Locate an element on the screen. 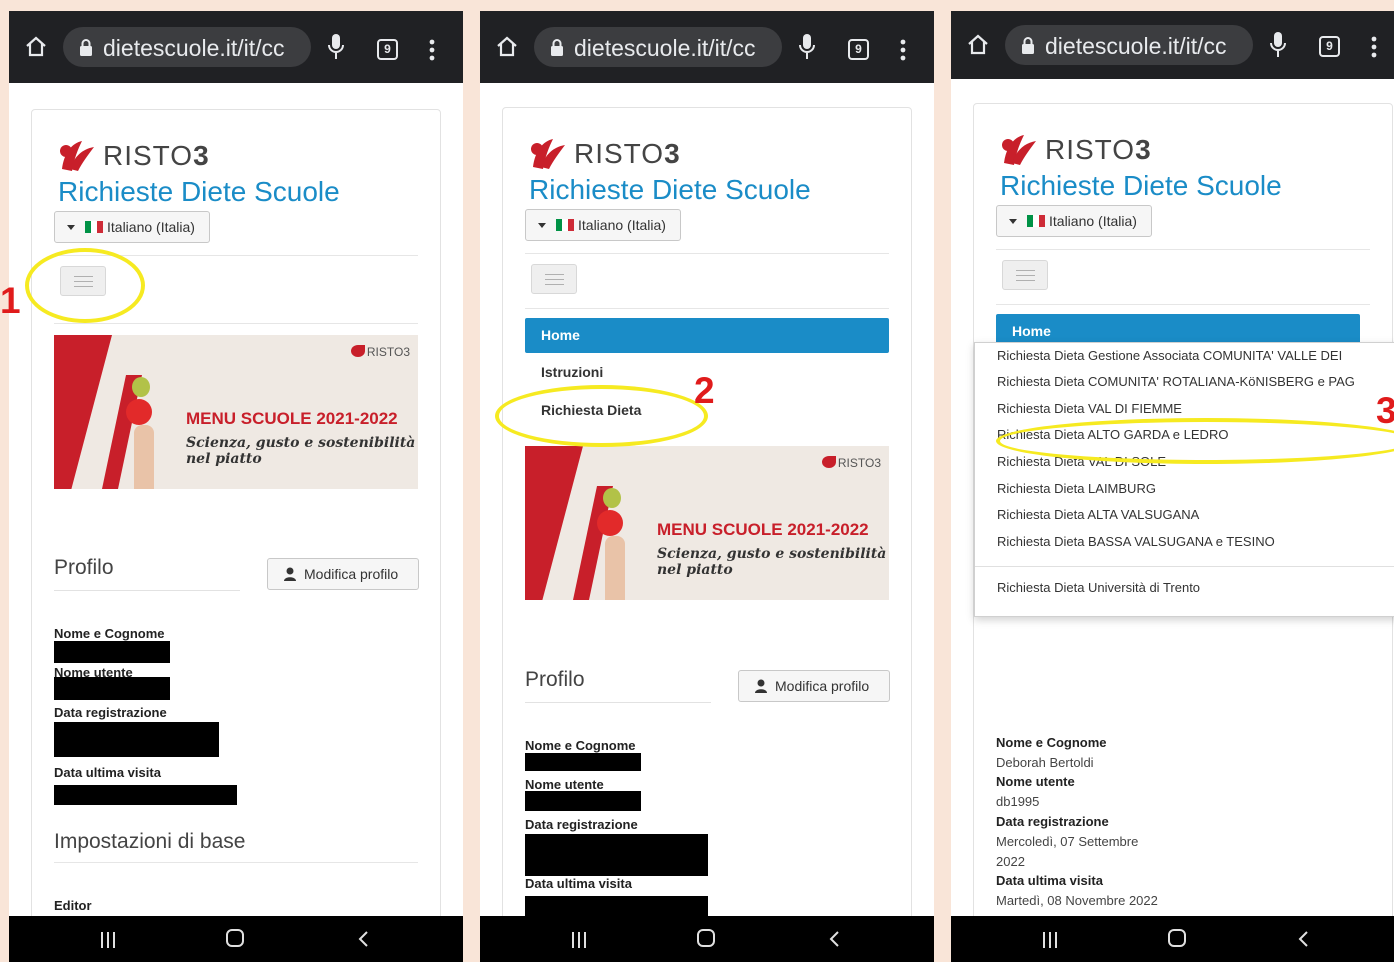  dropdown-item: Richiesta Dieta Università di Trento is located at coordinates (1098, 587).